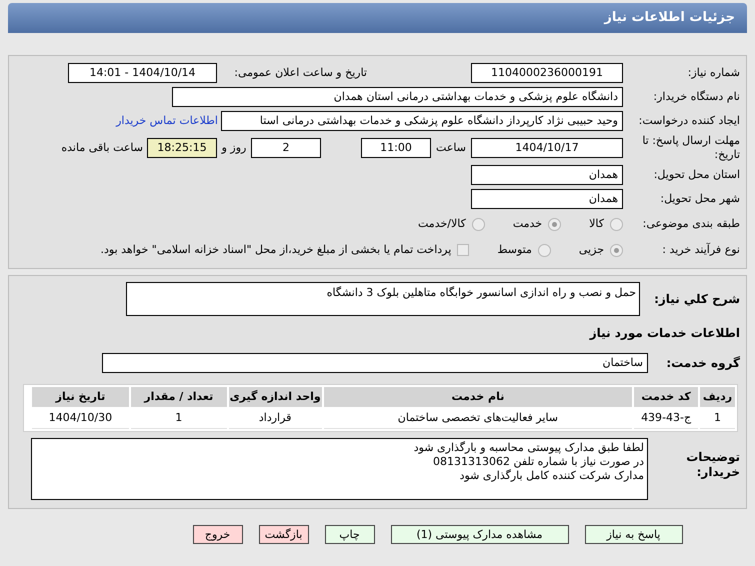 The image size is (755, 566). Describe the element at coordinates (665, 333) in the screenshot. I see `section-heading: اطلاعات خدمات مورد نیاز` at that location.